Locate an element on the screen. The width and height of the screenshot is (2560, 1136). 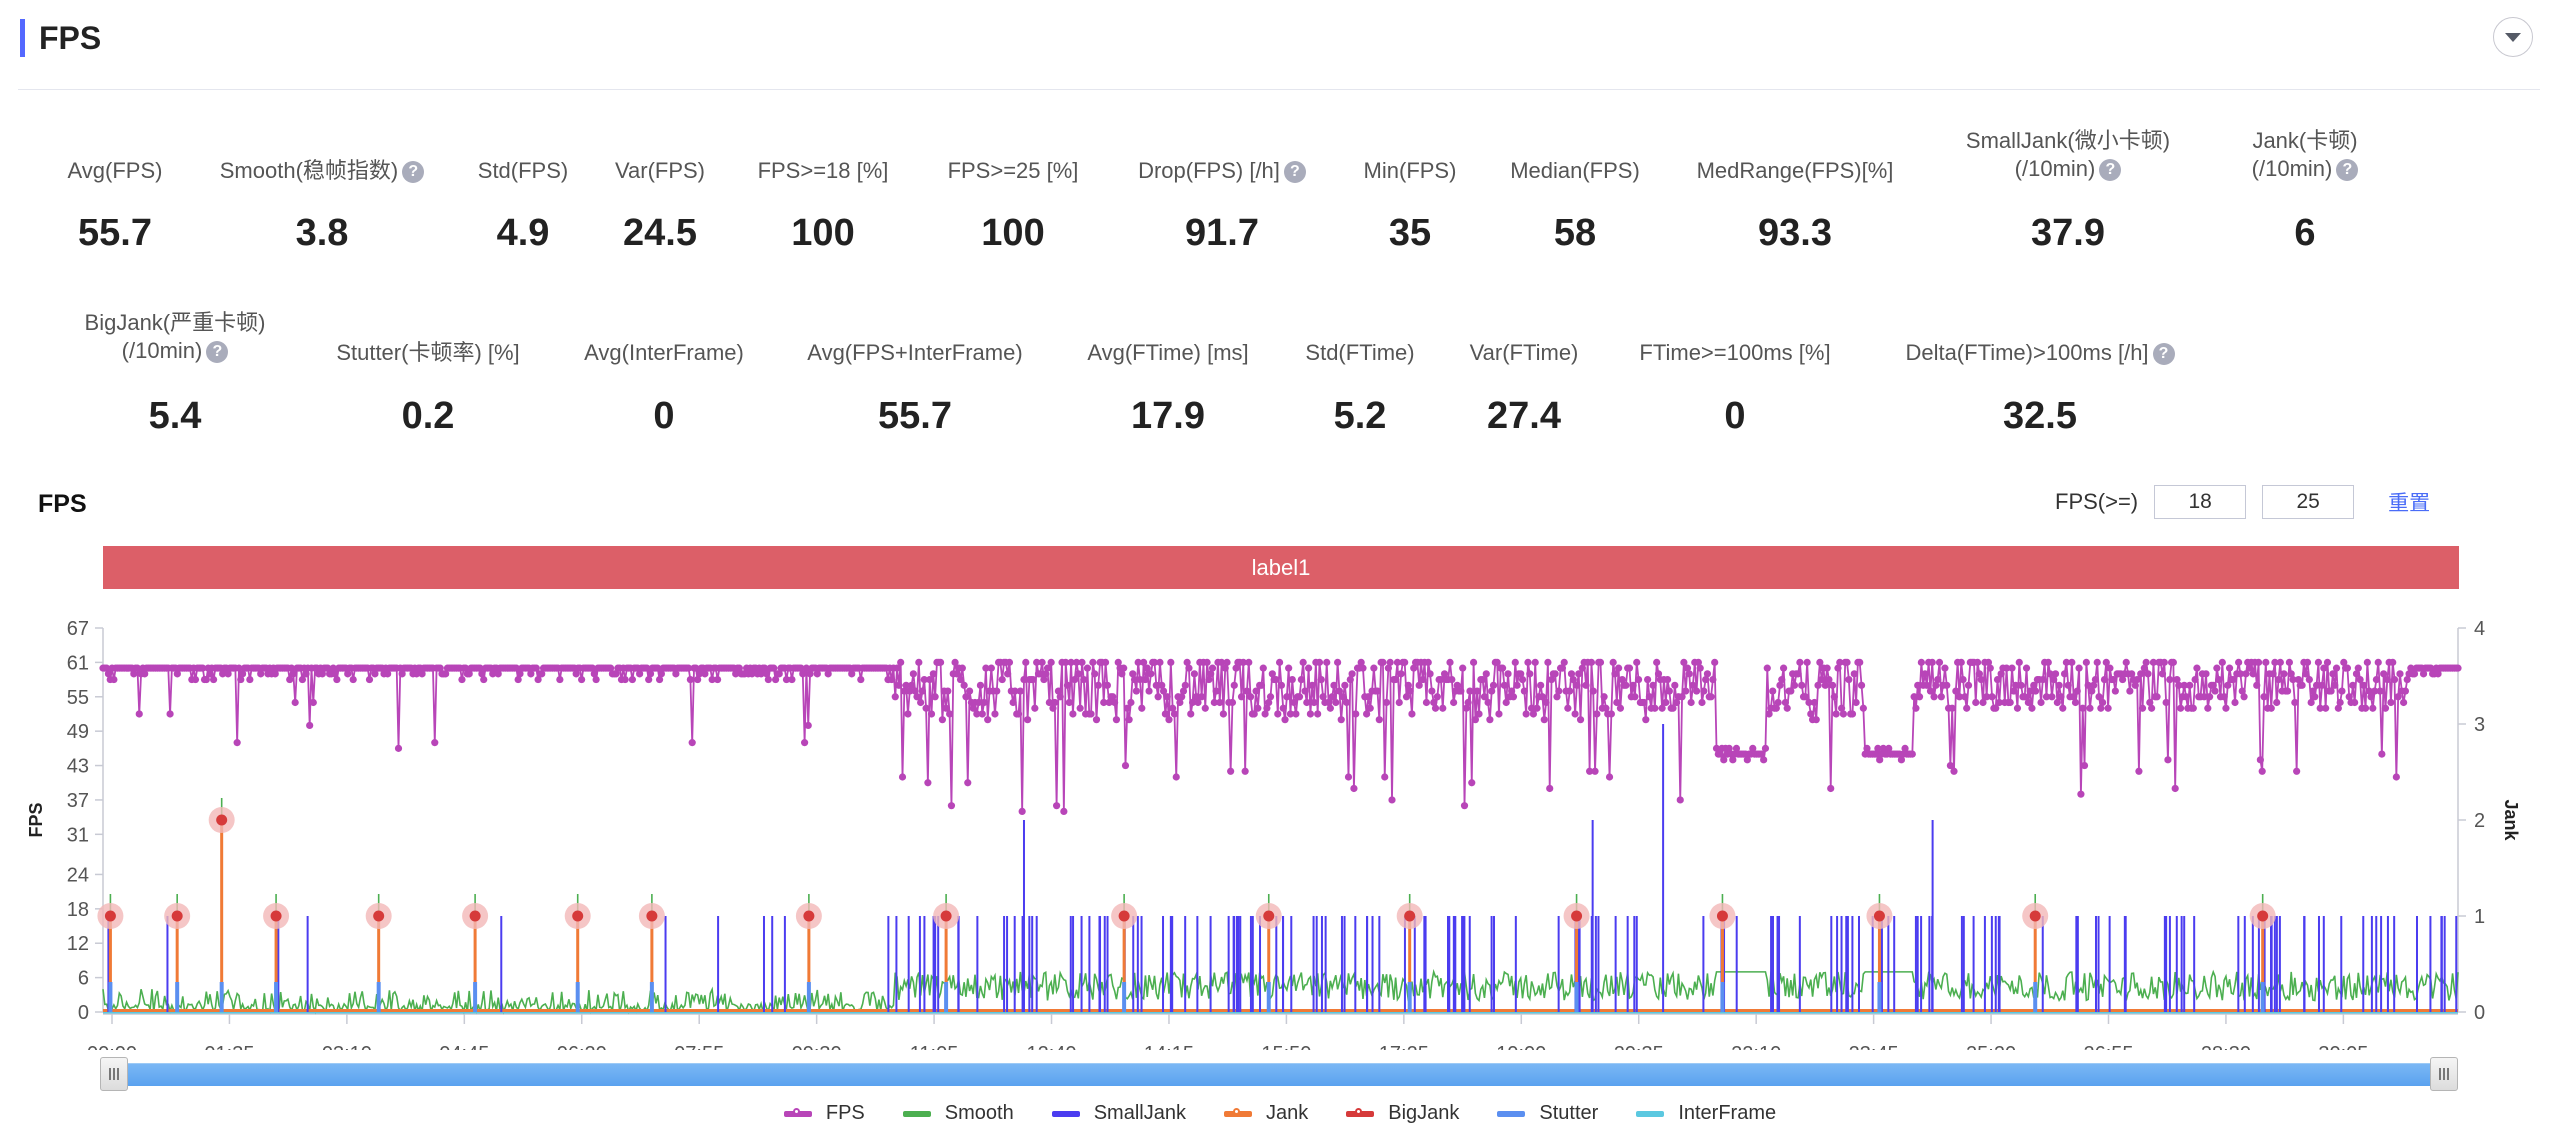
y-tick-label: 6 is located at coordinates (83, 979).